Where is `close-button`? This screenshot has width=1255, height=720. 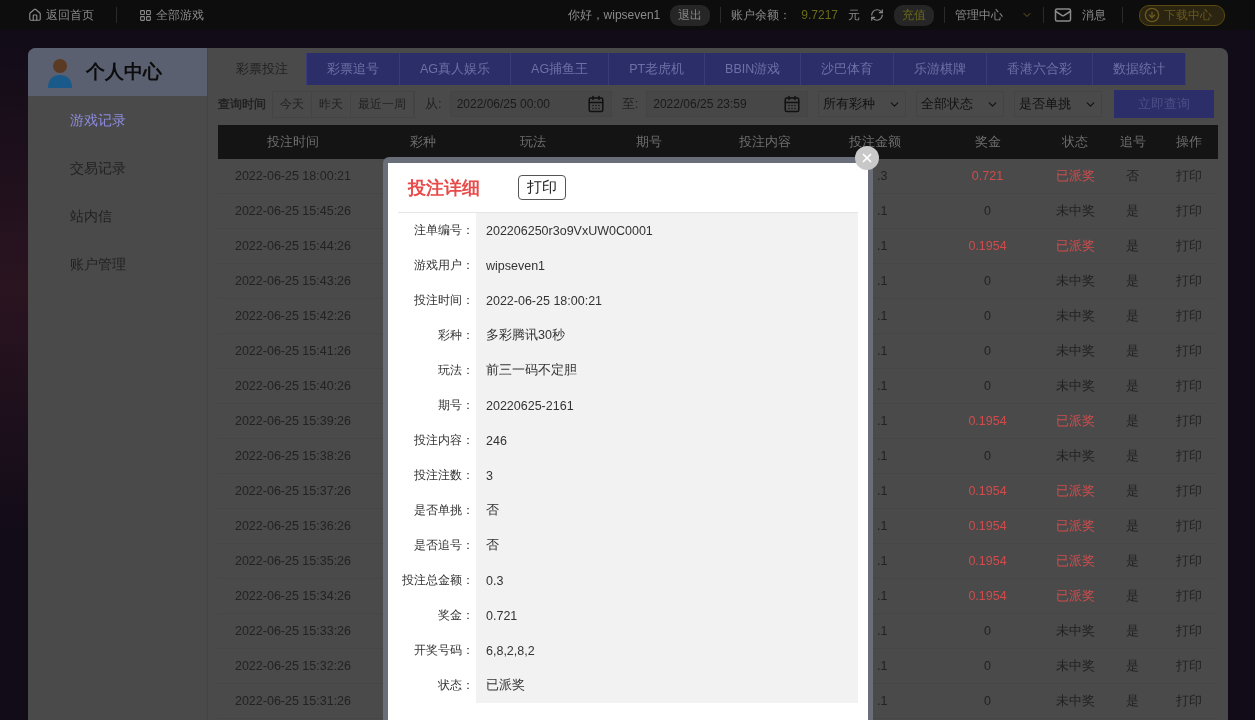
close-button is located at coordinates (867, 158).